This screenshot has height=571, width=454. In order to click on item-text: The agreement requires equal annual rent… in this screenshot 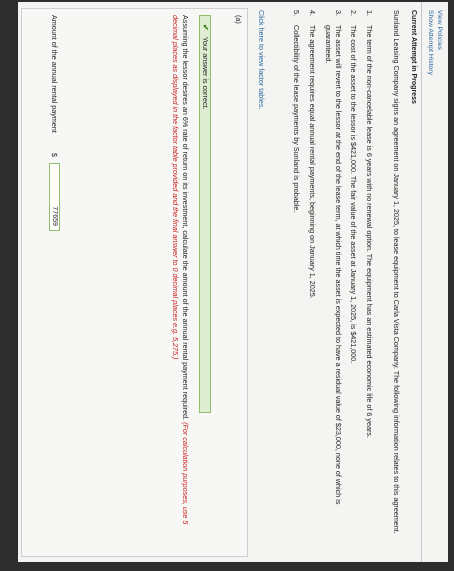, I will do `click(313, 162)`.